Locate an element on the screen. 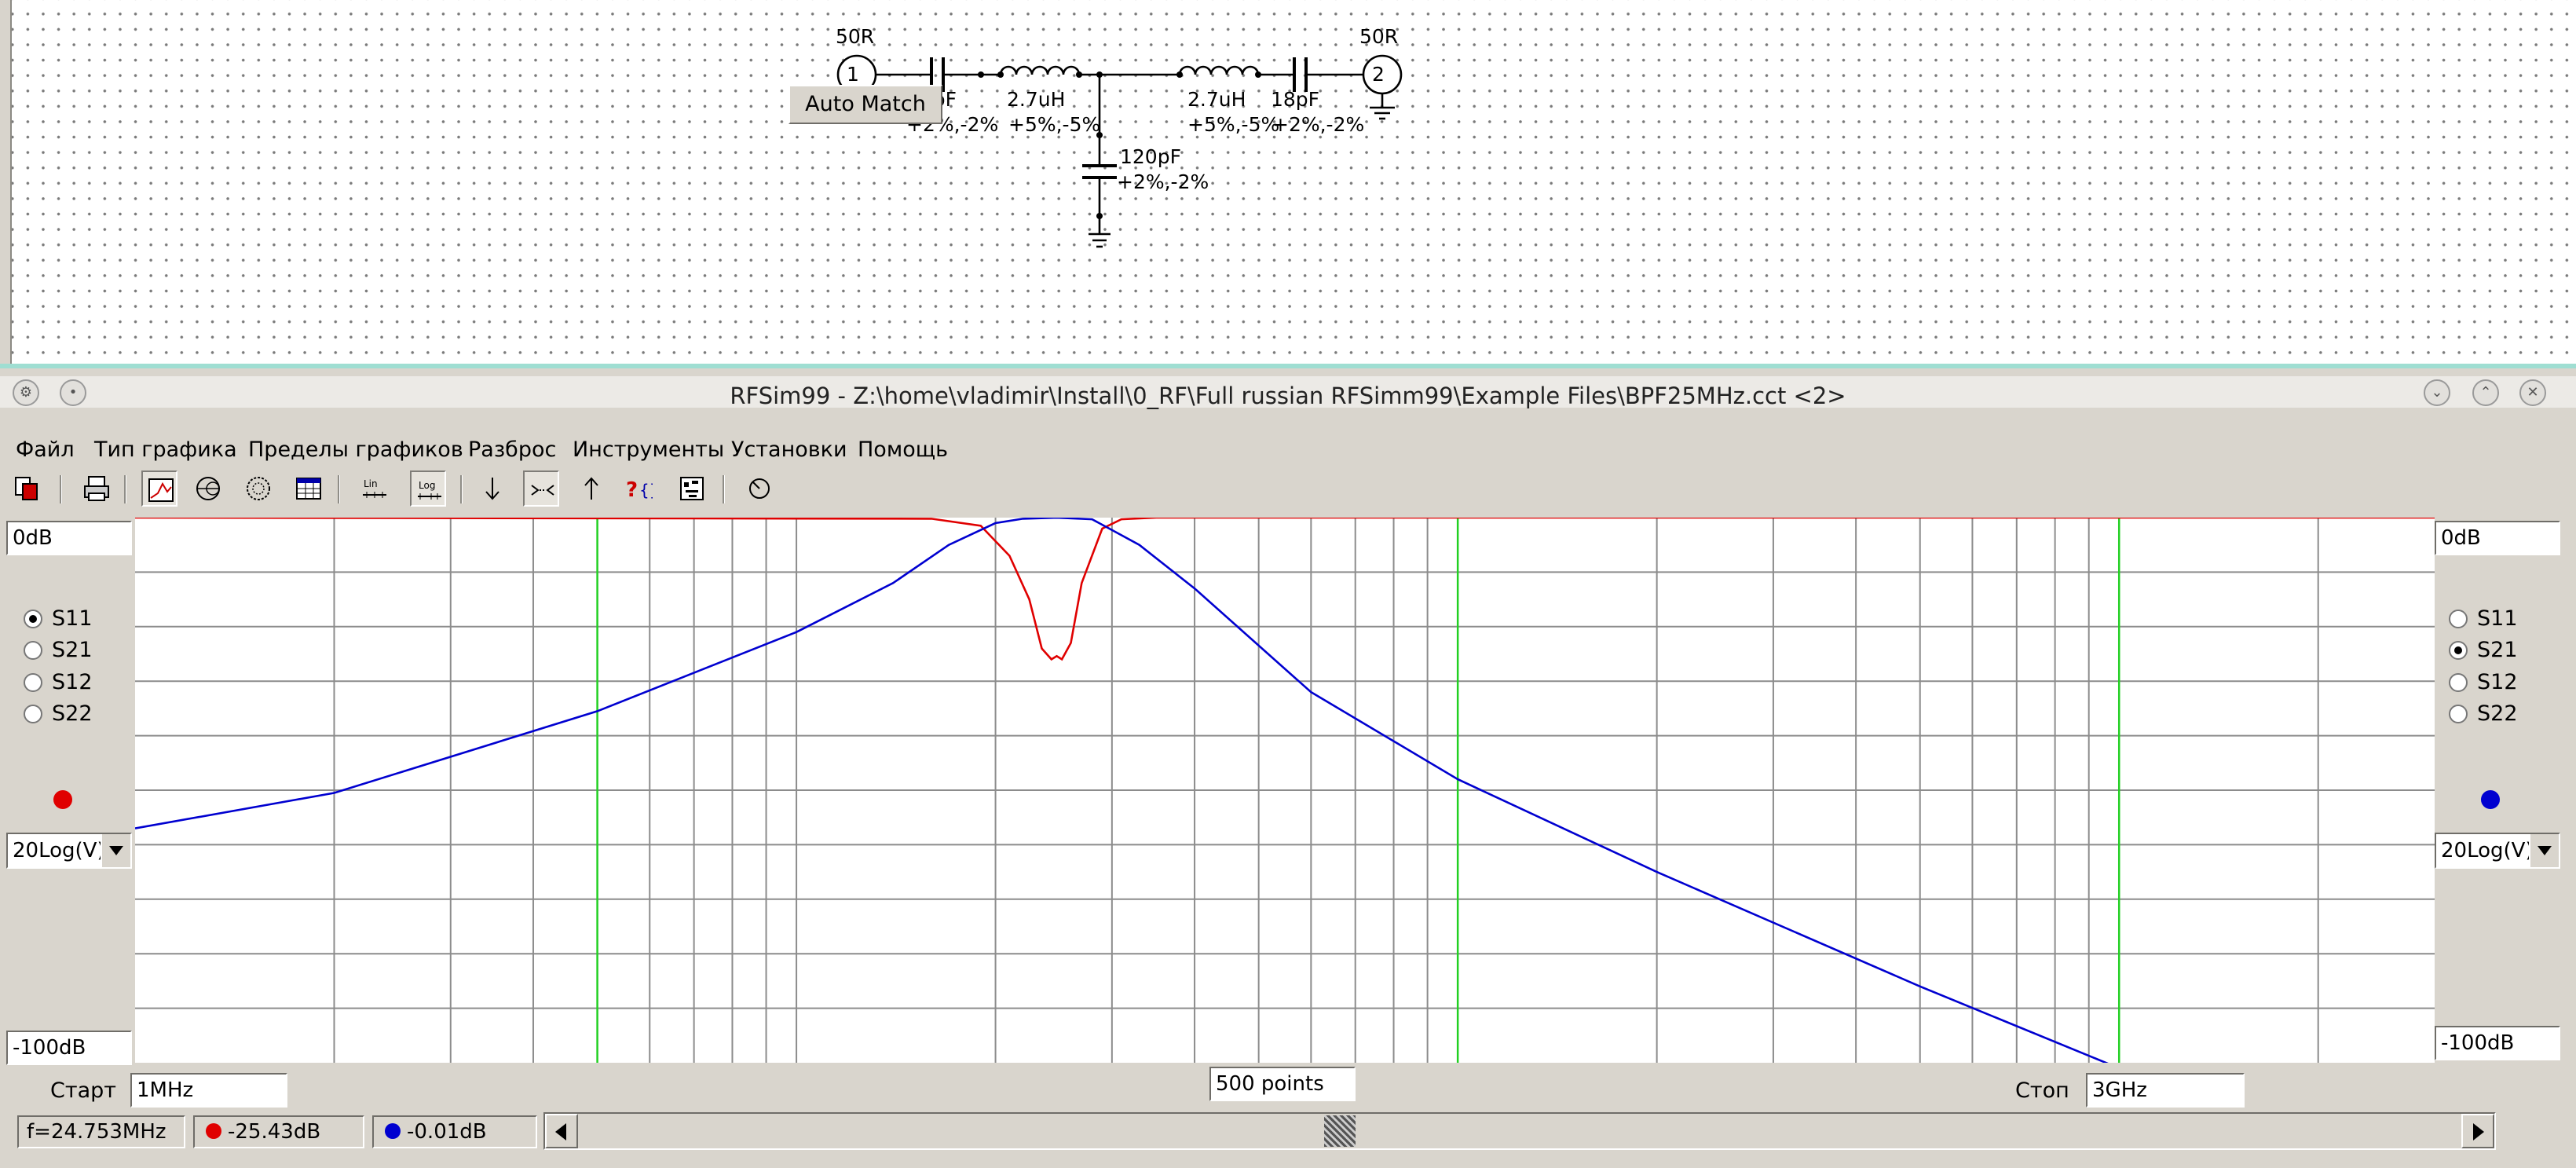  left-radio-s12: S12 is located at coordinates (71, 684).